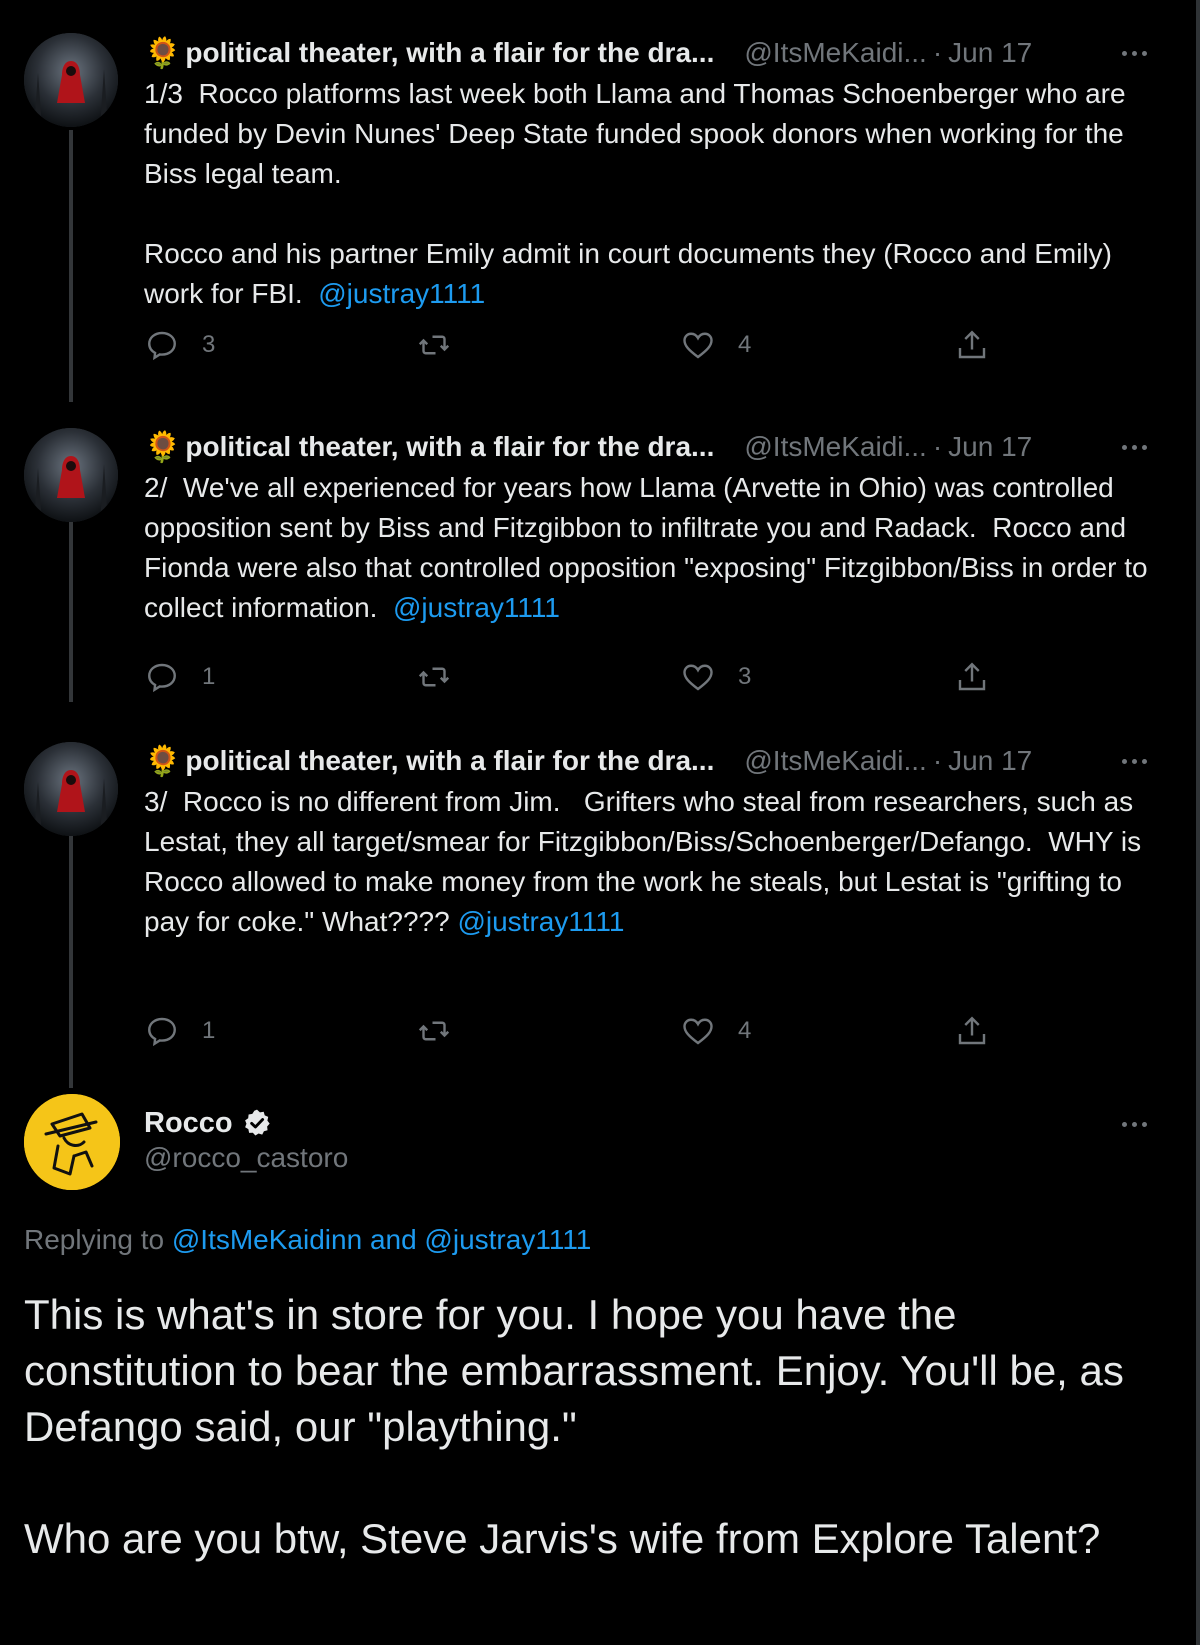  Describe the element at coordinates (246, 1158) in the screenshot. I see `user-handle: @rocco_castoro` at that location.